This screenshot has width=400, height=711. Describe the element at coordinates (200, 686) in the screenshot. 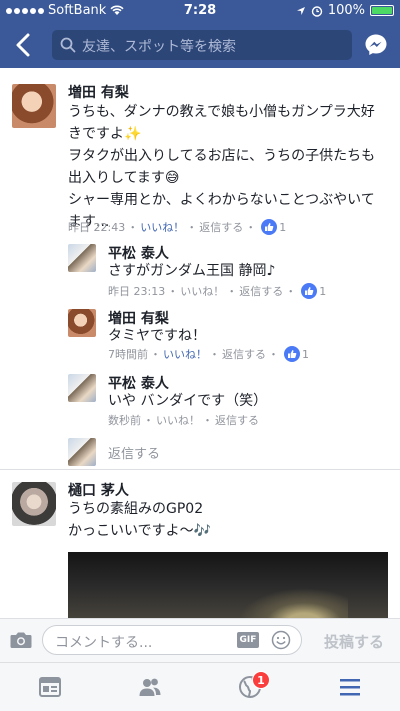

I see `tab-bar: 1` at that location.